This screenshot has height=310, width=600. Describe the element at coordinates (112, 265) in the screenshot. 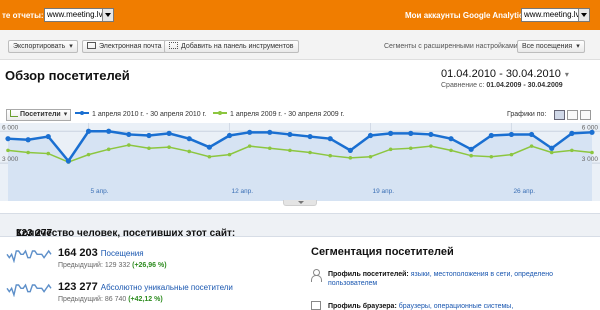

I see `stat-visits-previous: Предыдущий: 129 332 (+26,96 %)` at that location.